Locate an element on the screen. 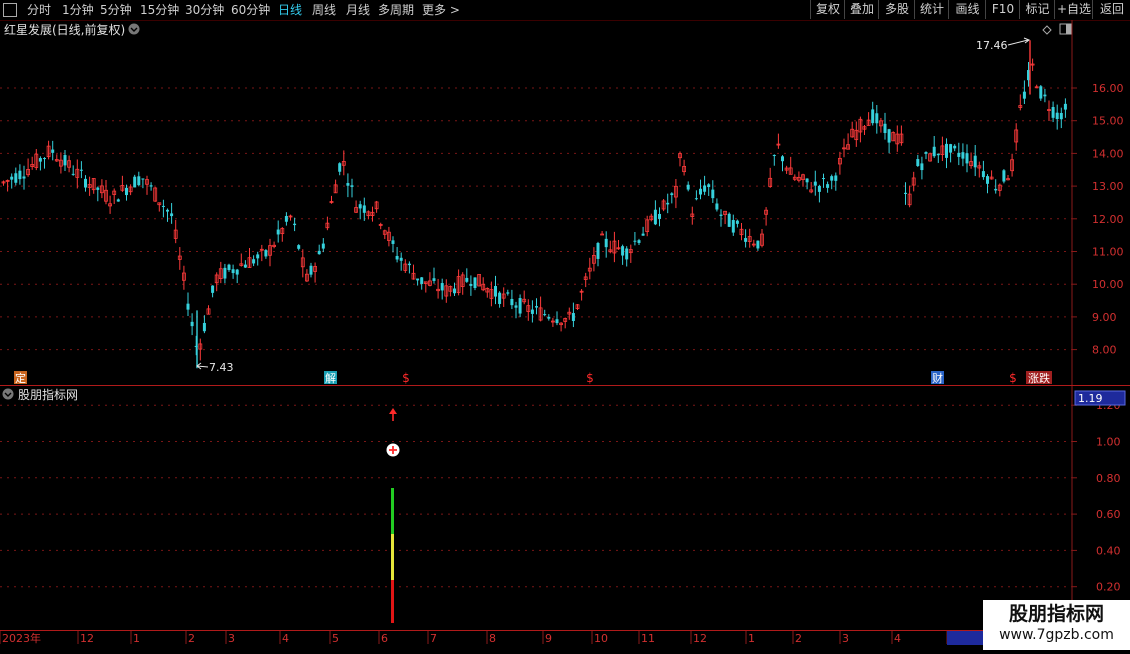 The image size is (1130, 654). period-tab-4: 30分钟 is located at coordinates (204, 10).